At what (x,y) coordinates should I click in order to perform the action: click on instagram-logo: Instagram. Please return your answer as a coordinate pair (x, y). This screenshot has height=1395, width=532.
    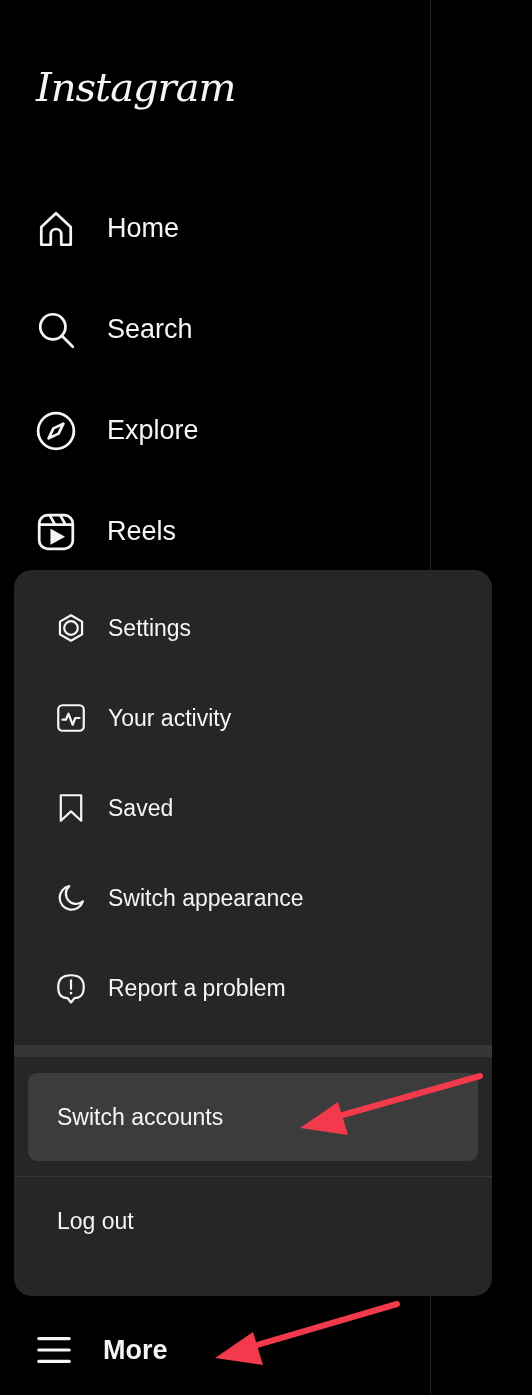
    Looking at the image, I should click on (136, 87).